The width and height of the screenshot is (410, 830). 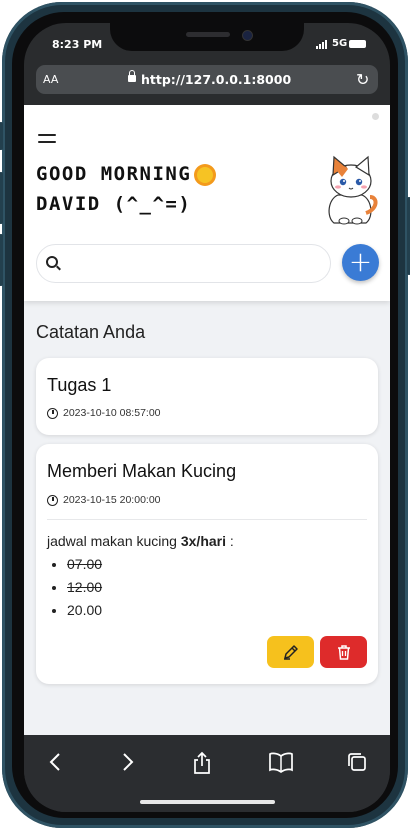 I want to click on mute-switch, so click(x=1, y=136).